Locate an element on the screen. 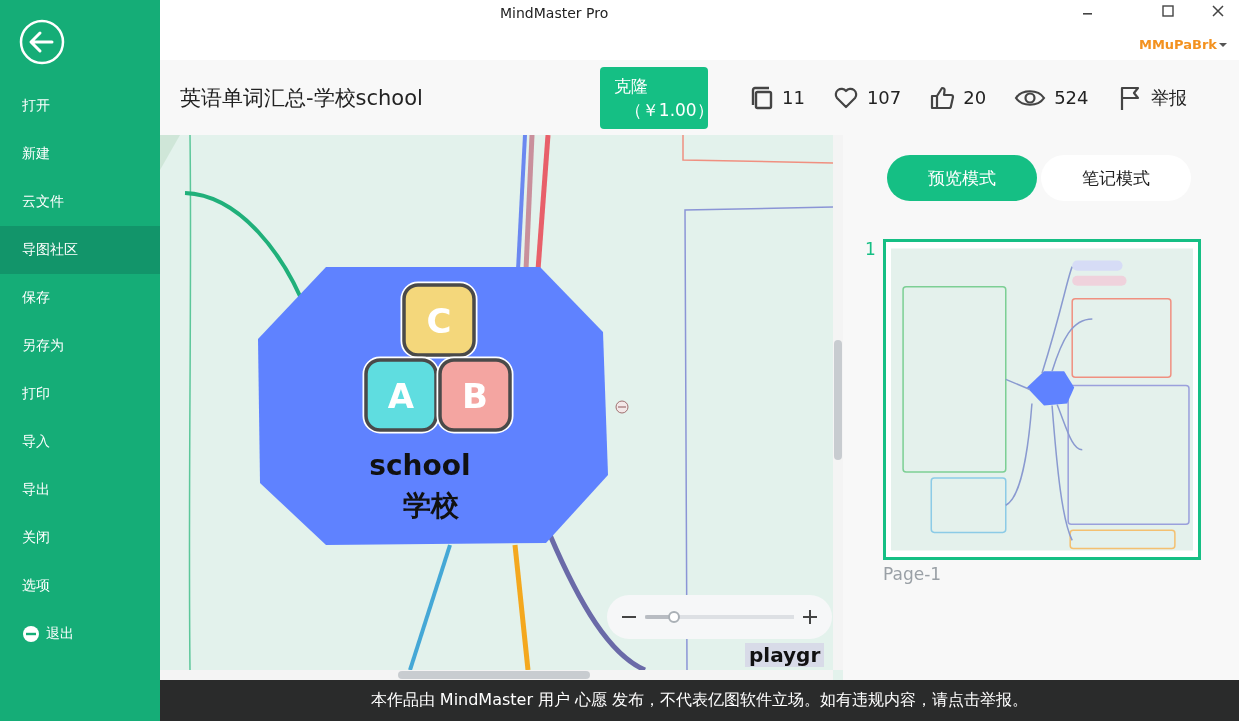 The width and height of the screenshot is (1239, 721). window-title: MindMaster Pro is located at coordinates (554, 13).